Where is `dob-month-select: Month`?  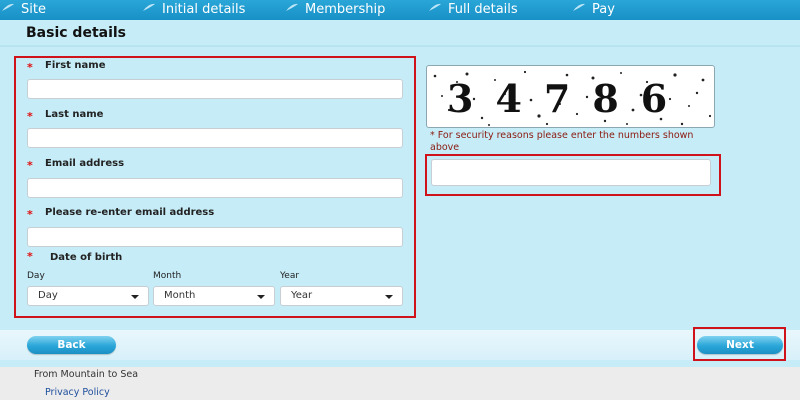 dob-month-select: Month is located at coordinates (214, 296).